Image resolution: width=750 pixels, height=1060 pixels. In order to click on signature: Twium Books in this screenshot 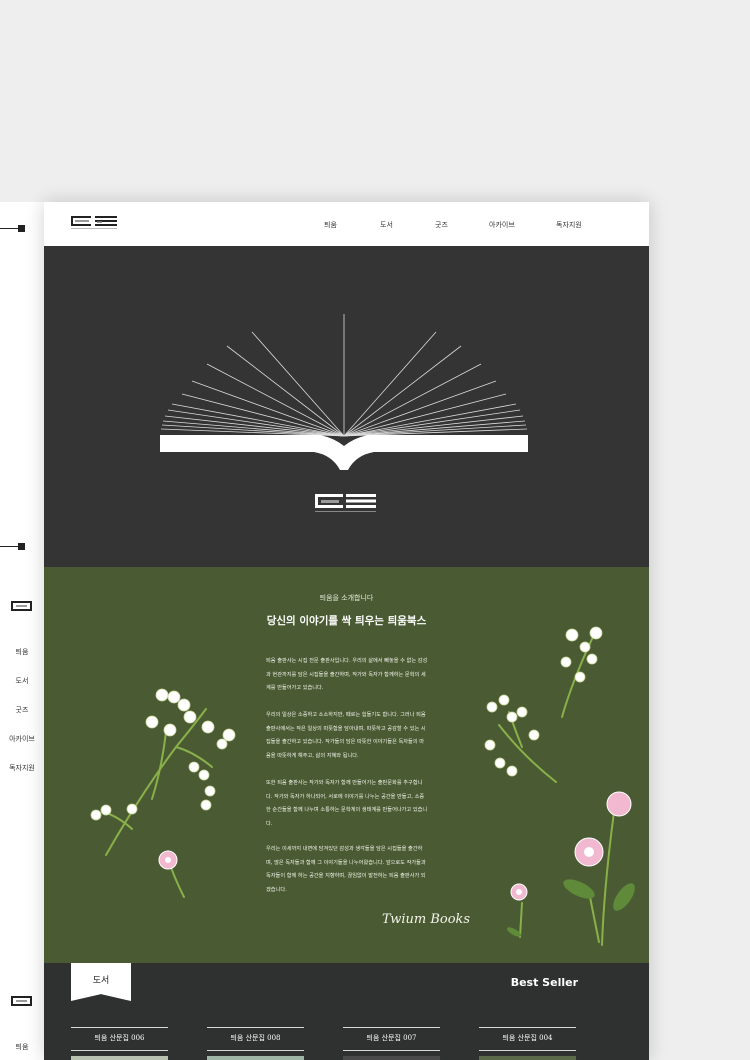, I will do `click(426, 919)`.